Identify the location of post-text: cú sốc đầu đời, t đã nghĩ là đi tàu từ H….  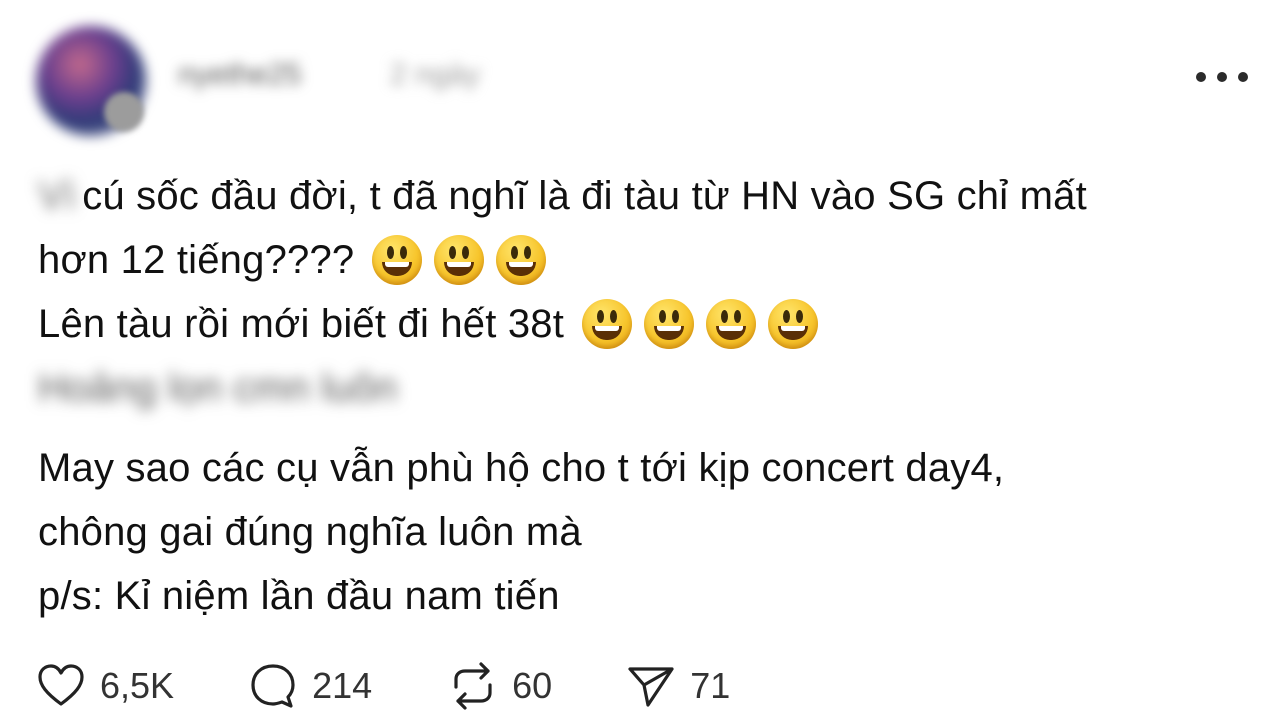
(584, 196).